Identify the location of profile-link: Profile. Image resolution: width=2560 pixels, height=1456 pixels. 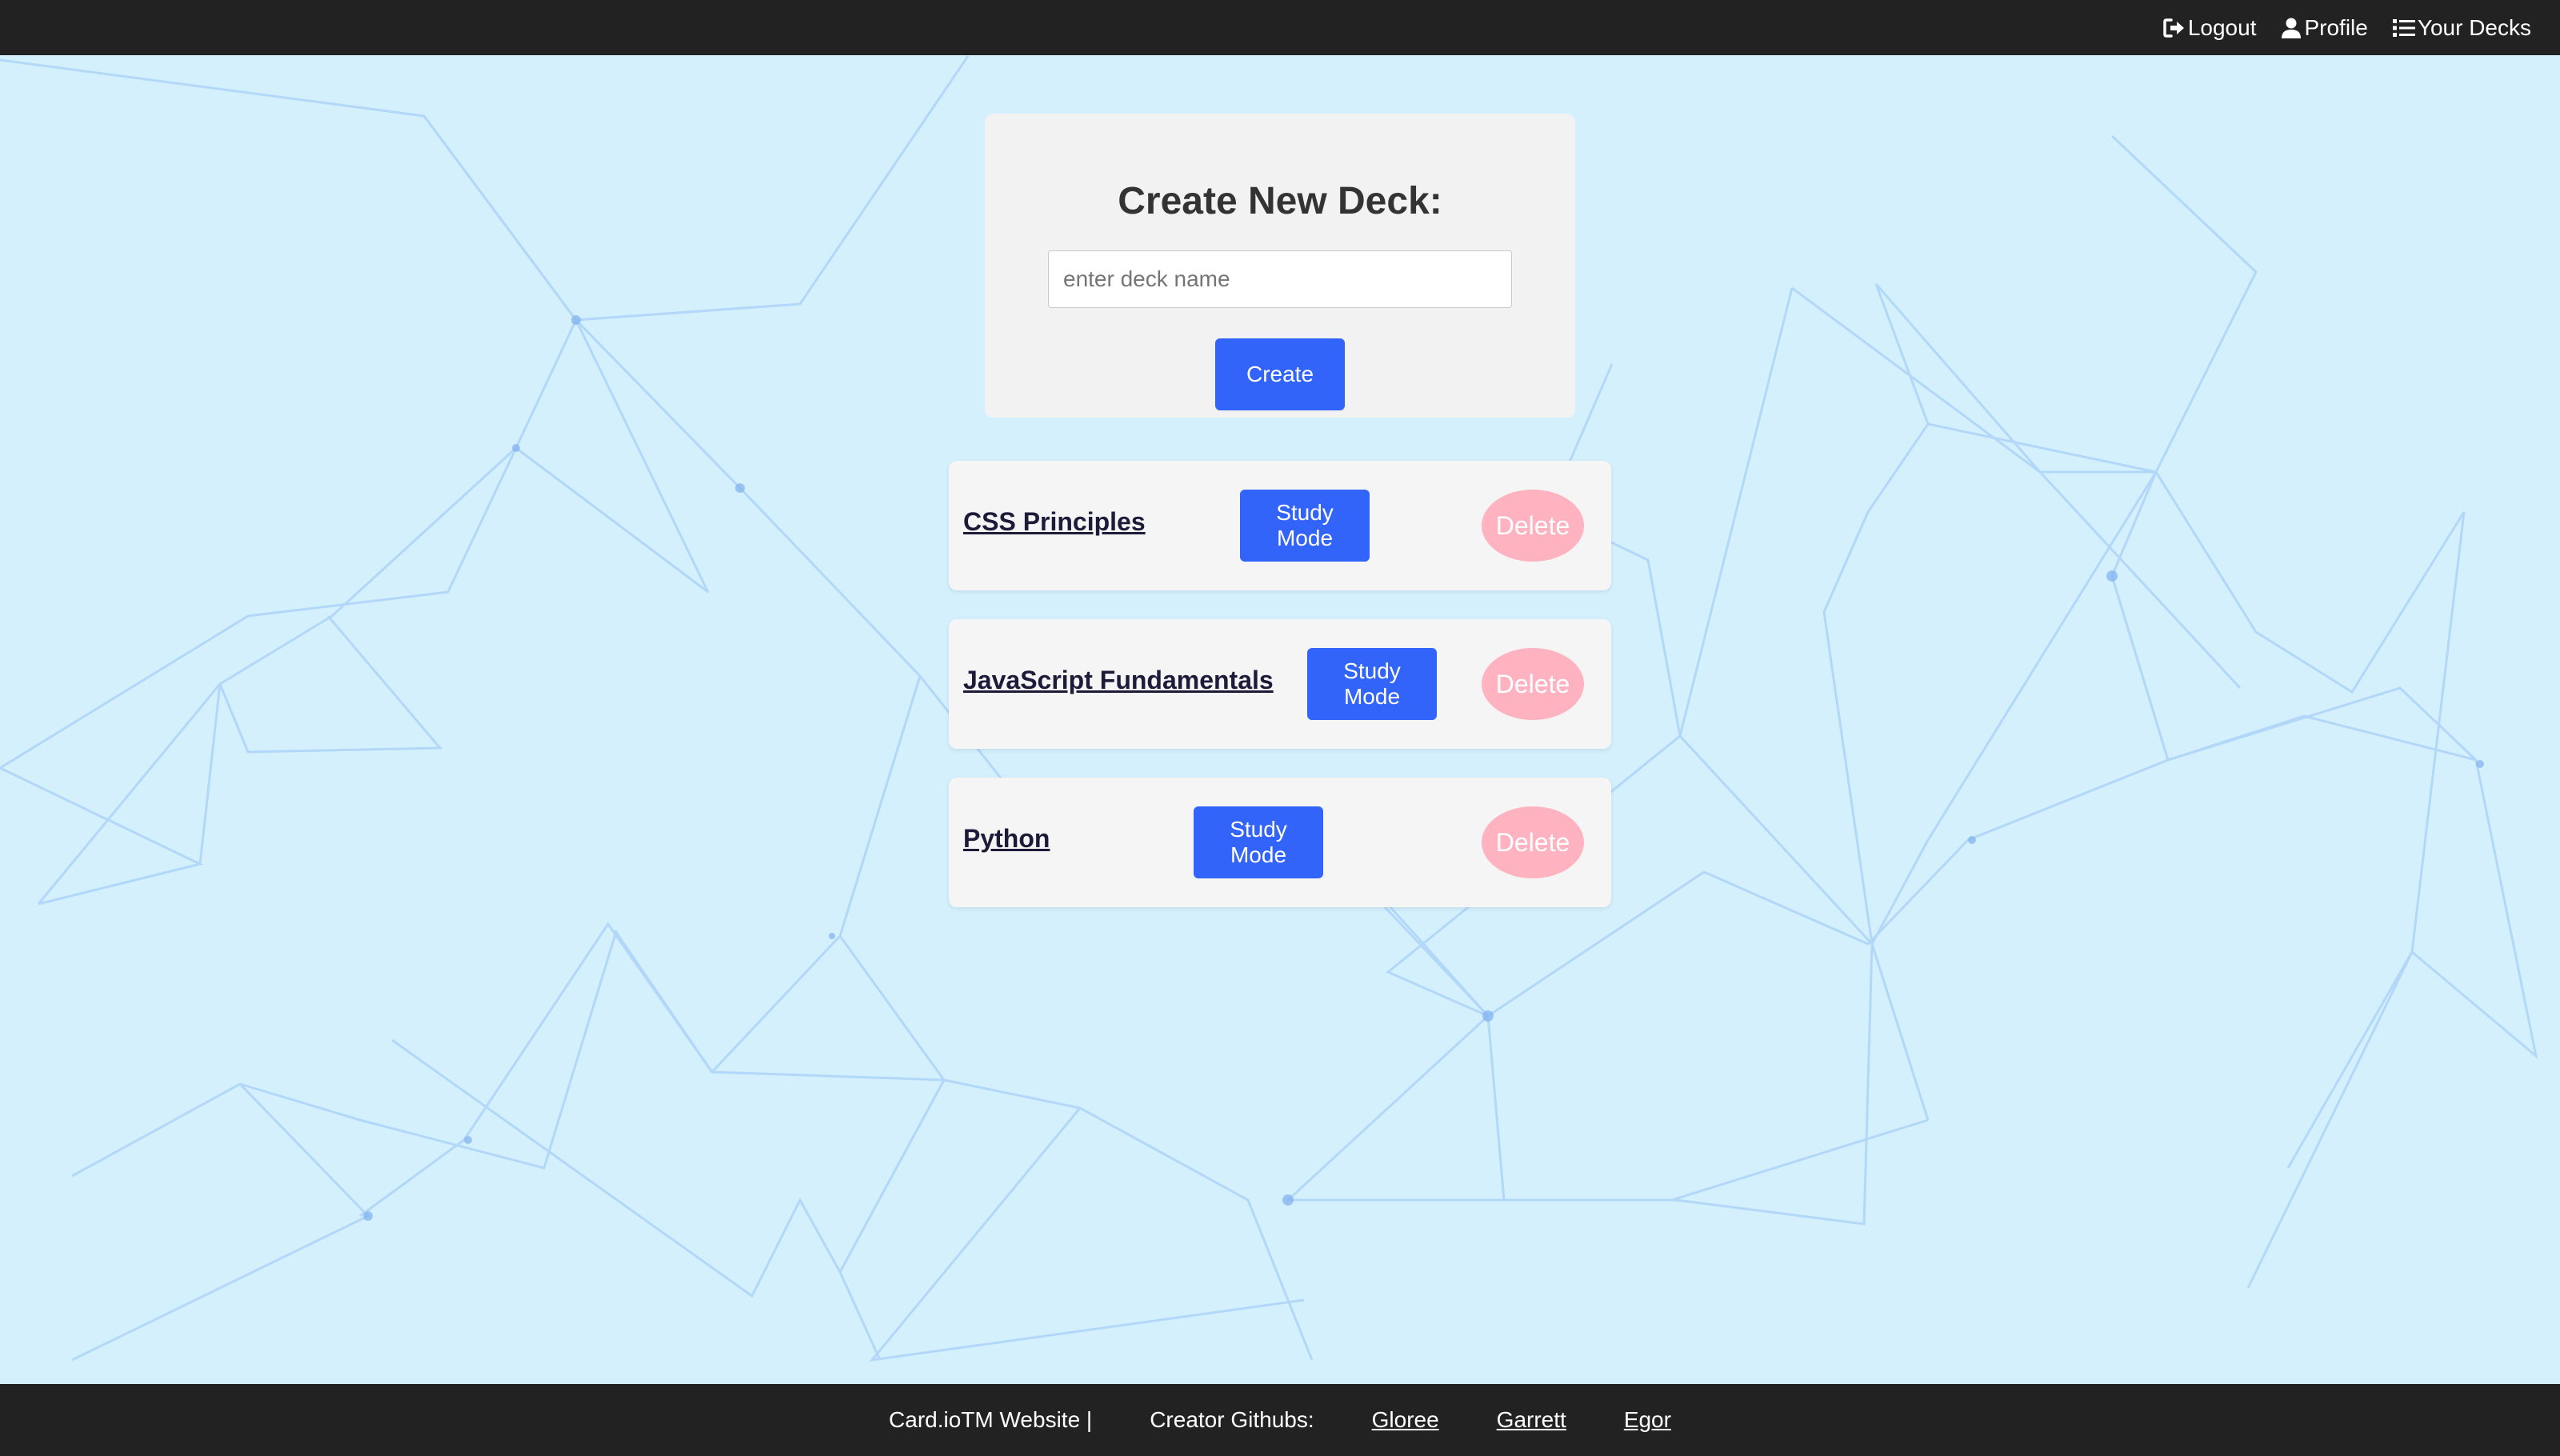
(2324, 27).